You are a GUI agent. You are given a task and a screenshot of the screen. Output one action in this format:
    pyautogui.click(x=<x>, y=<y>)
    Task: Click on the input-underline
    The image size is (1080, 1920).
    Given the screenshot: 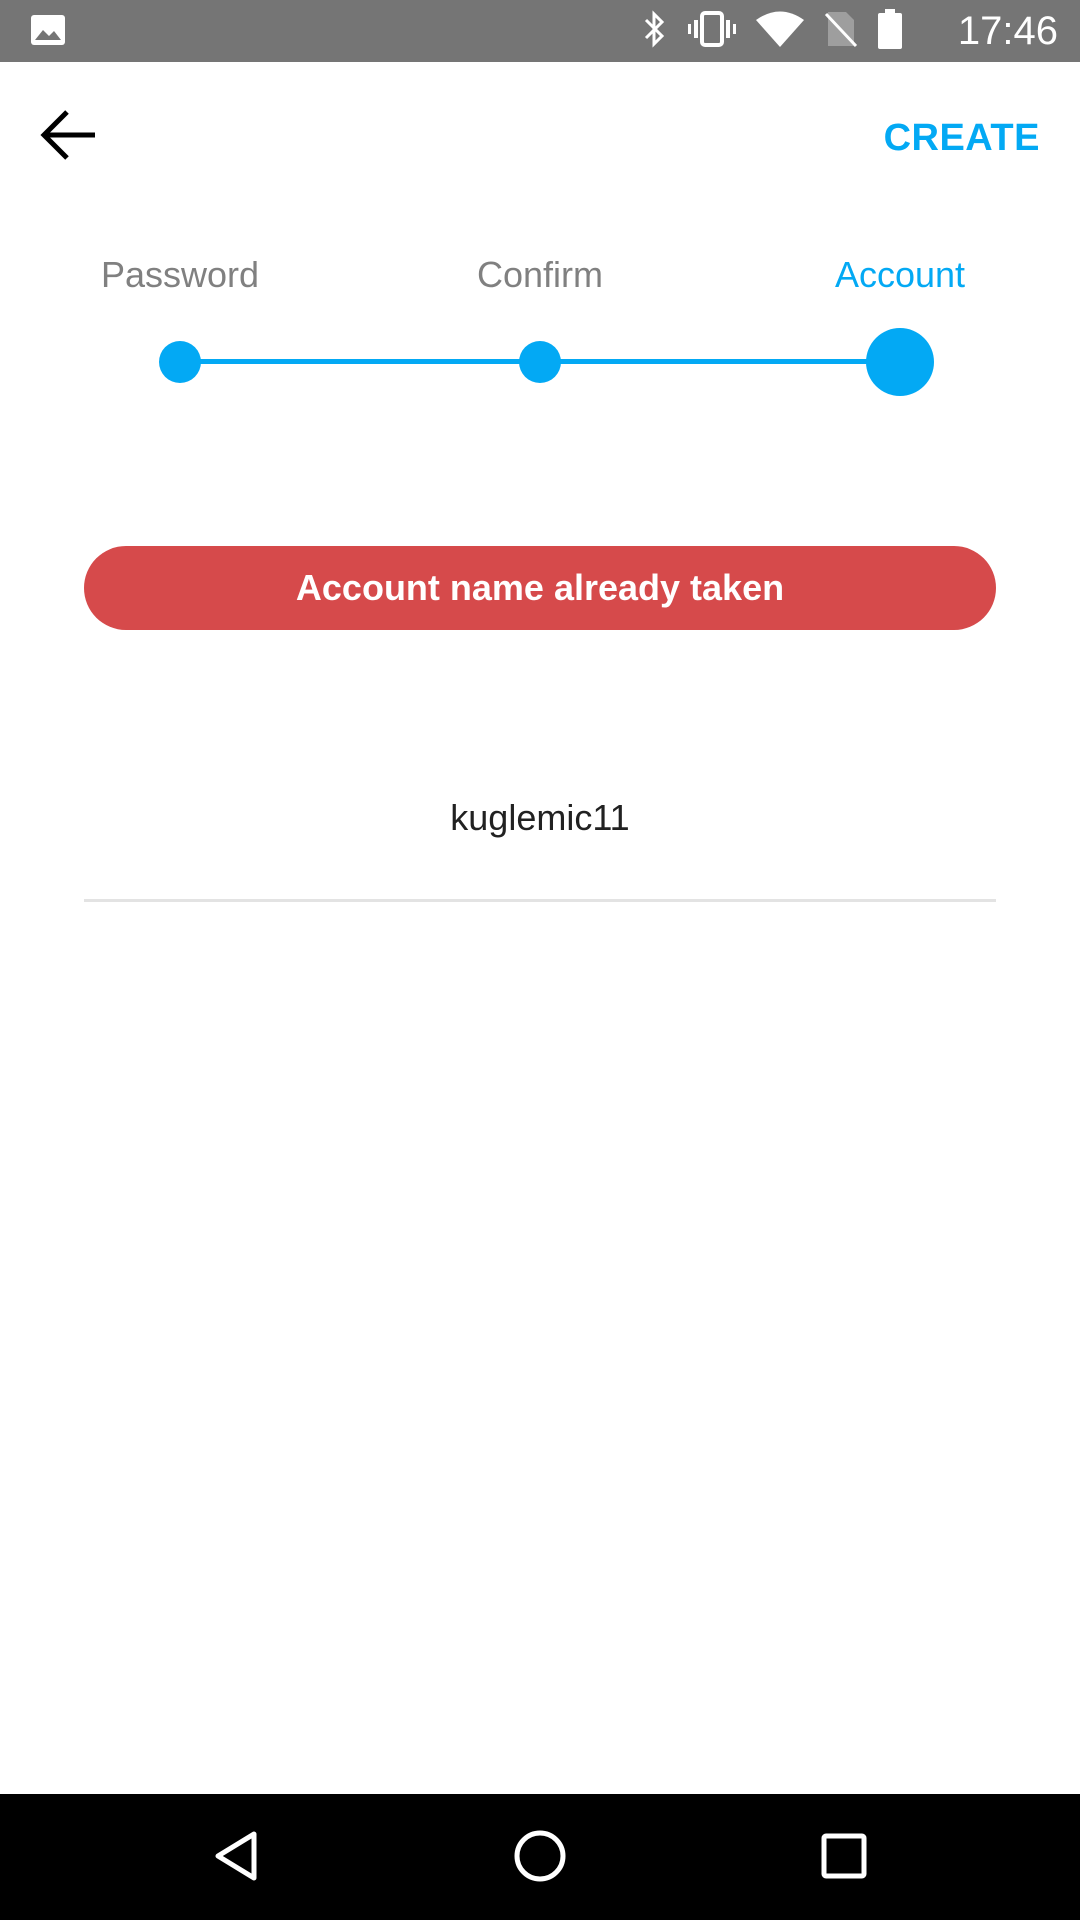 What is the action you would take?
    pyautogui.click(x=540, y=900)
    